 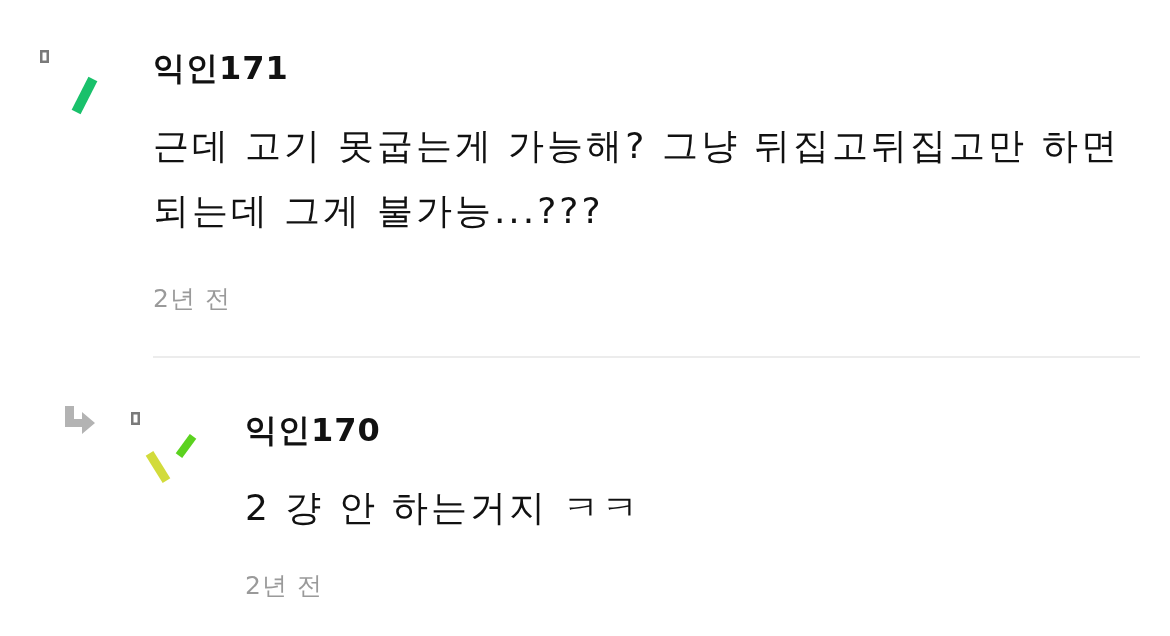 What do you see at coordinates (80, 420) in the screenshot?
I see `reply-arrow-icon` at bounding box center [80, 420].